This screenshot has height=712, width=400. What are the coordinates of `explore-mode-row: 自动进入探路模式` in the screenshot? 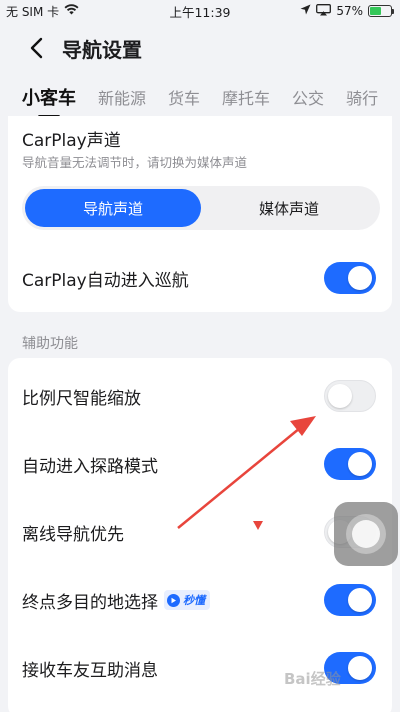 It's located at (200, 464).